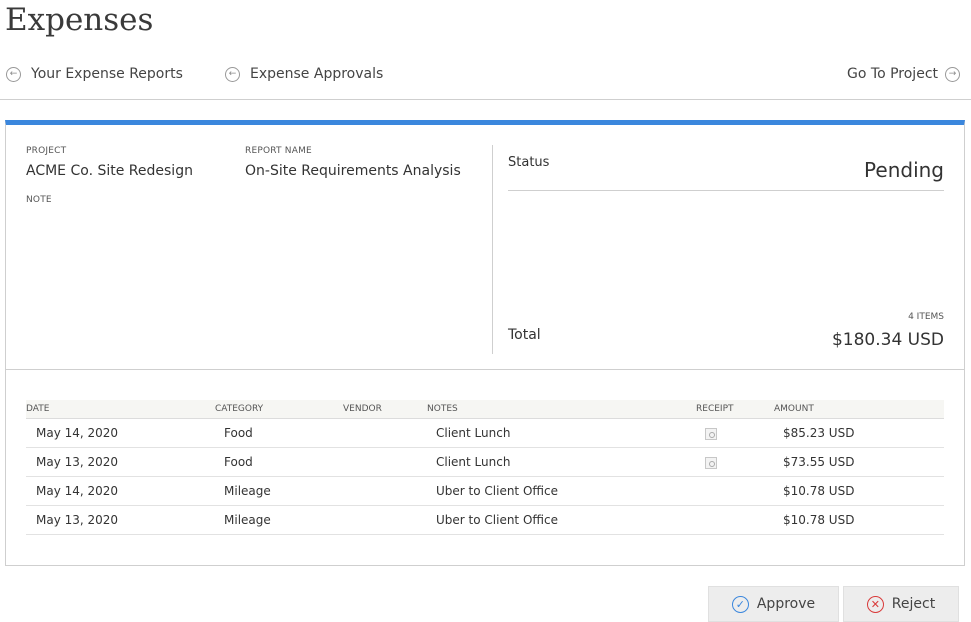 The image size is (971, 622). What do you see at coordinates (46, 151) in the screenshot?
I see `project-label: PROJECT` at bounding box center [46, 151].